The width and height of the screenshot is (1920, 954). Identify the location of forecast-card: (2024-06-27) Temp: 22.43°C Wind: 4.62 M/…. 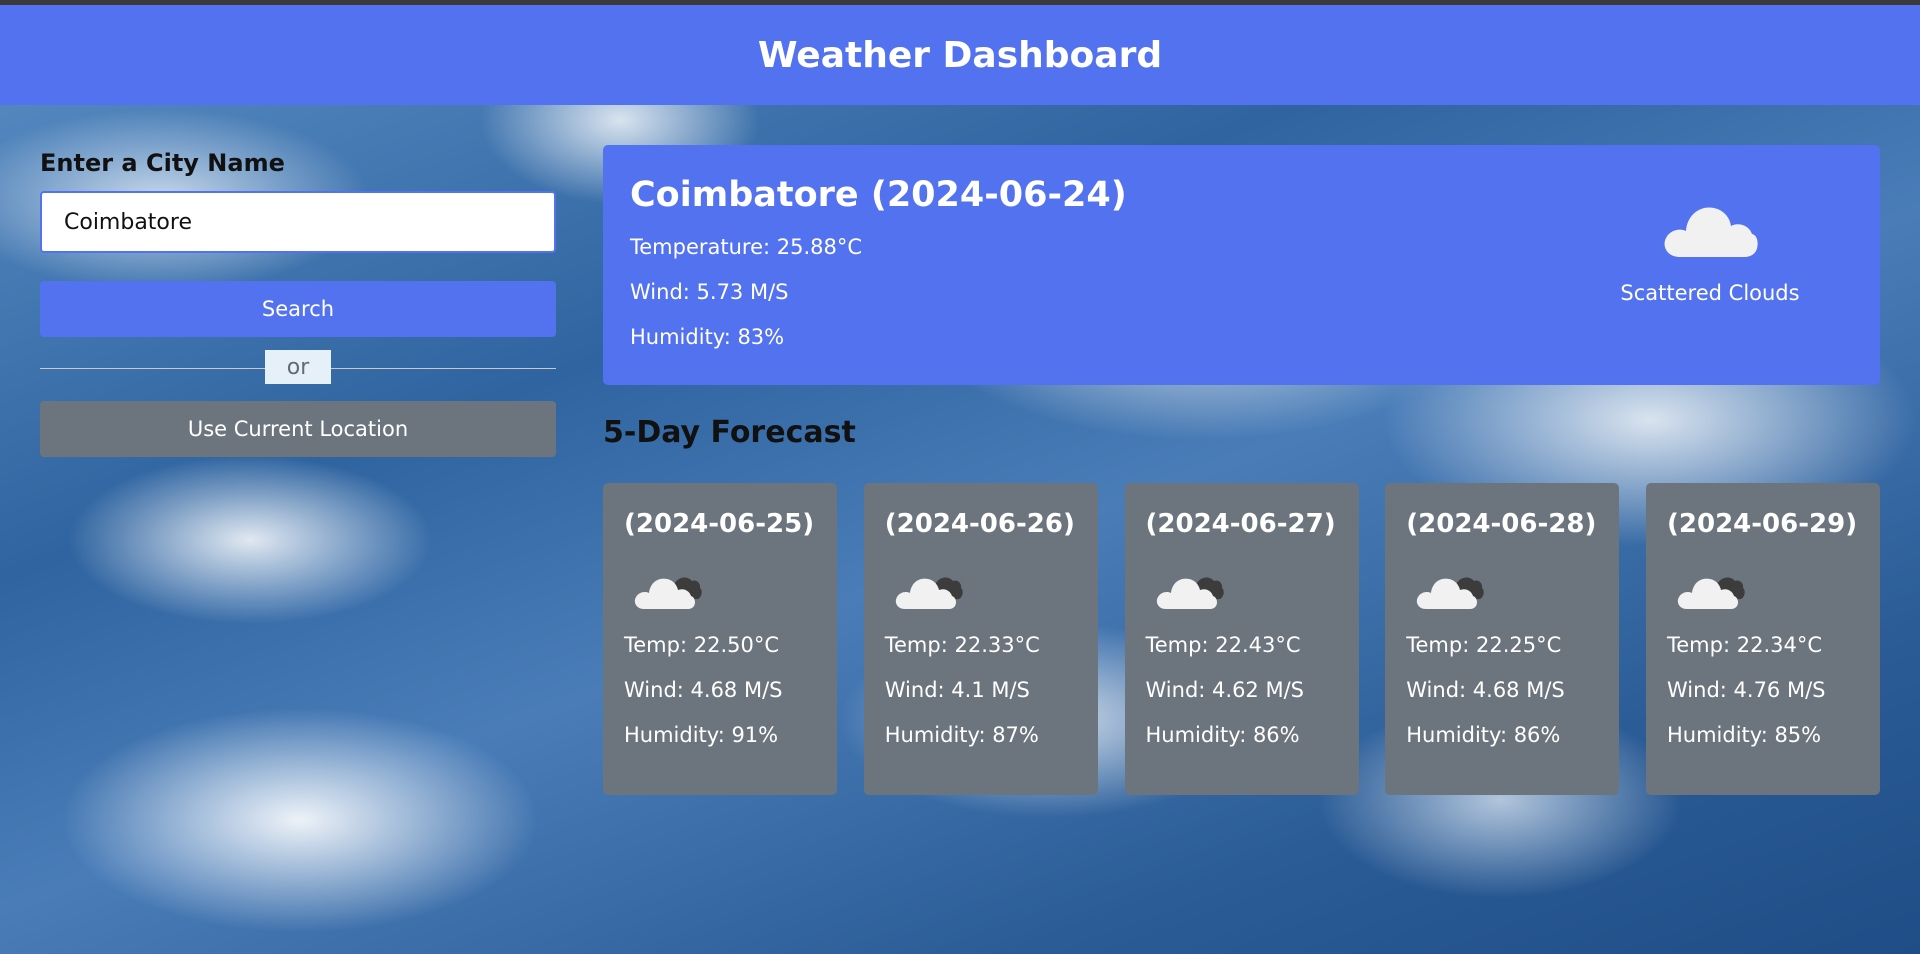
(1241, 639).